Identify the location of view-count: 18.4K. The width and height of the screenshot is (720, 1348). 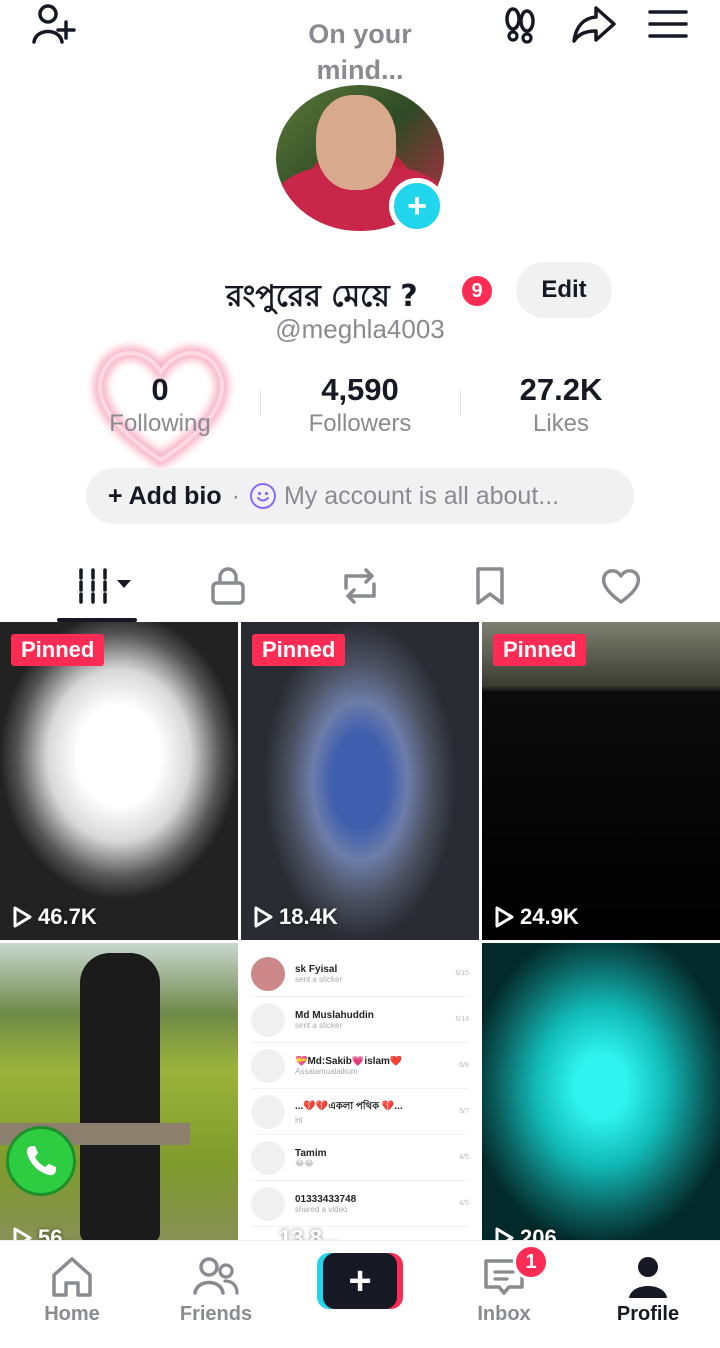
(295, 917).